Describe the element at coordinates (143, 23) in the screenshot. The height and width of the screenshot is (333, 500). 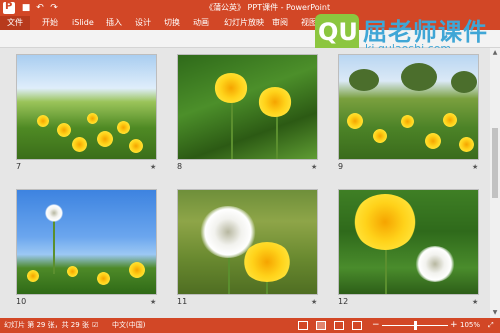
I see `tab-design: 设计` at that location.